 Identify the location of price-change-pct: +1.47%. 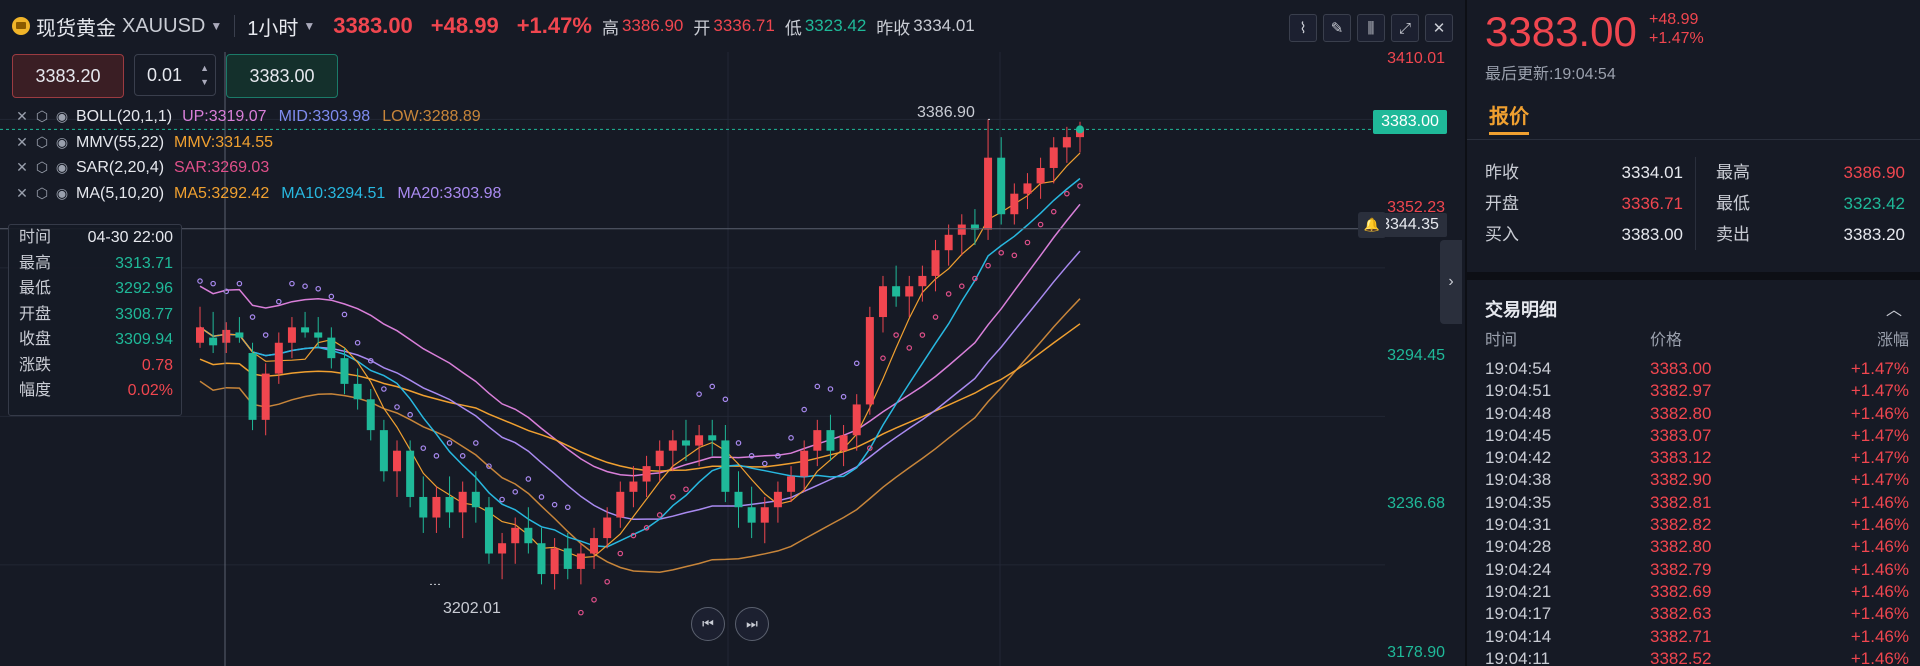
(554, 25).